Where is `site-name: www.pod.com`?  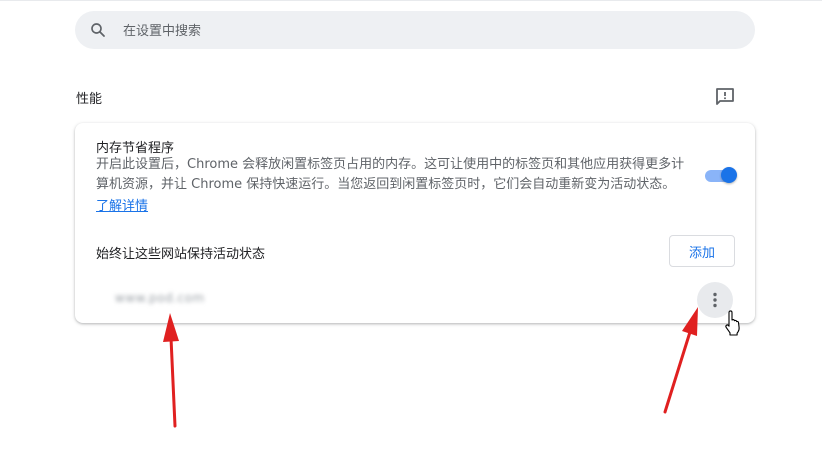 site-name: www.pod.com is located at coordinates (160, 298).